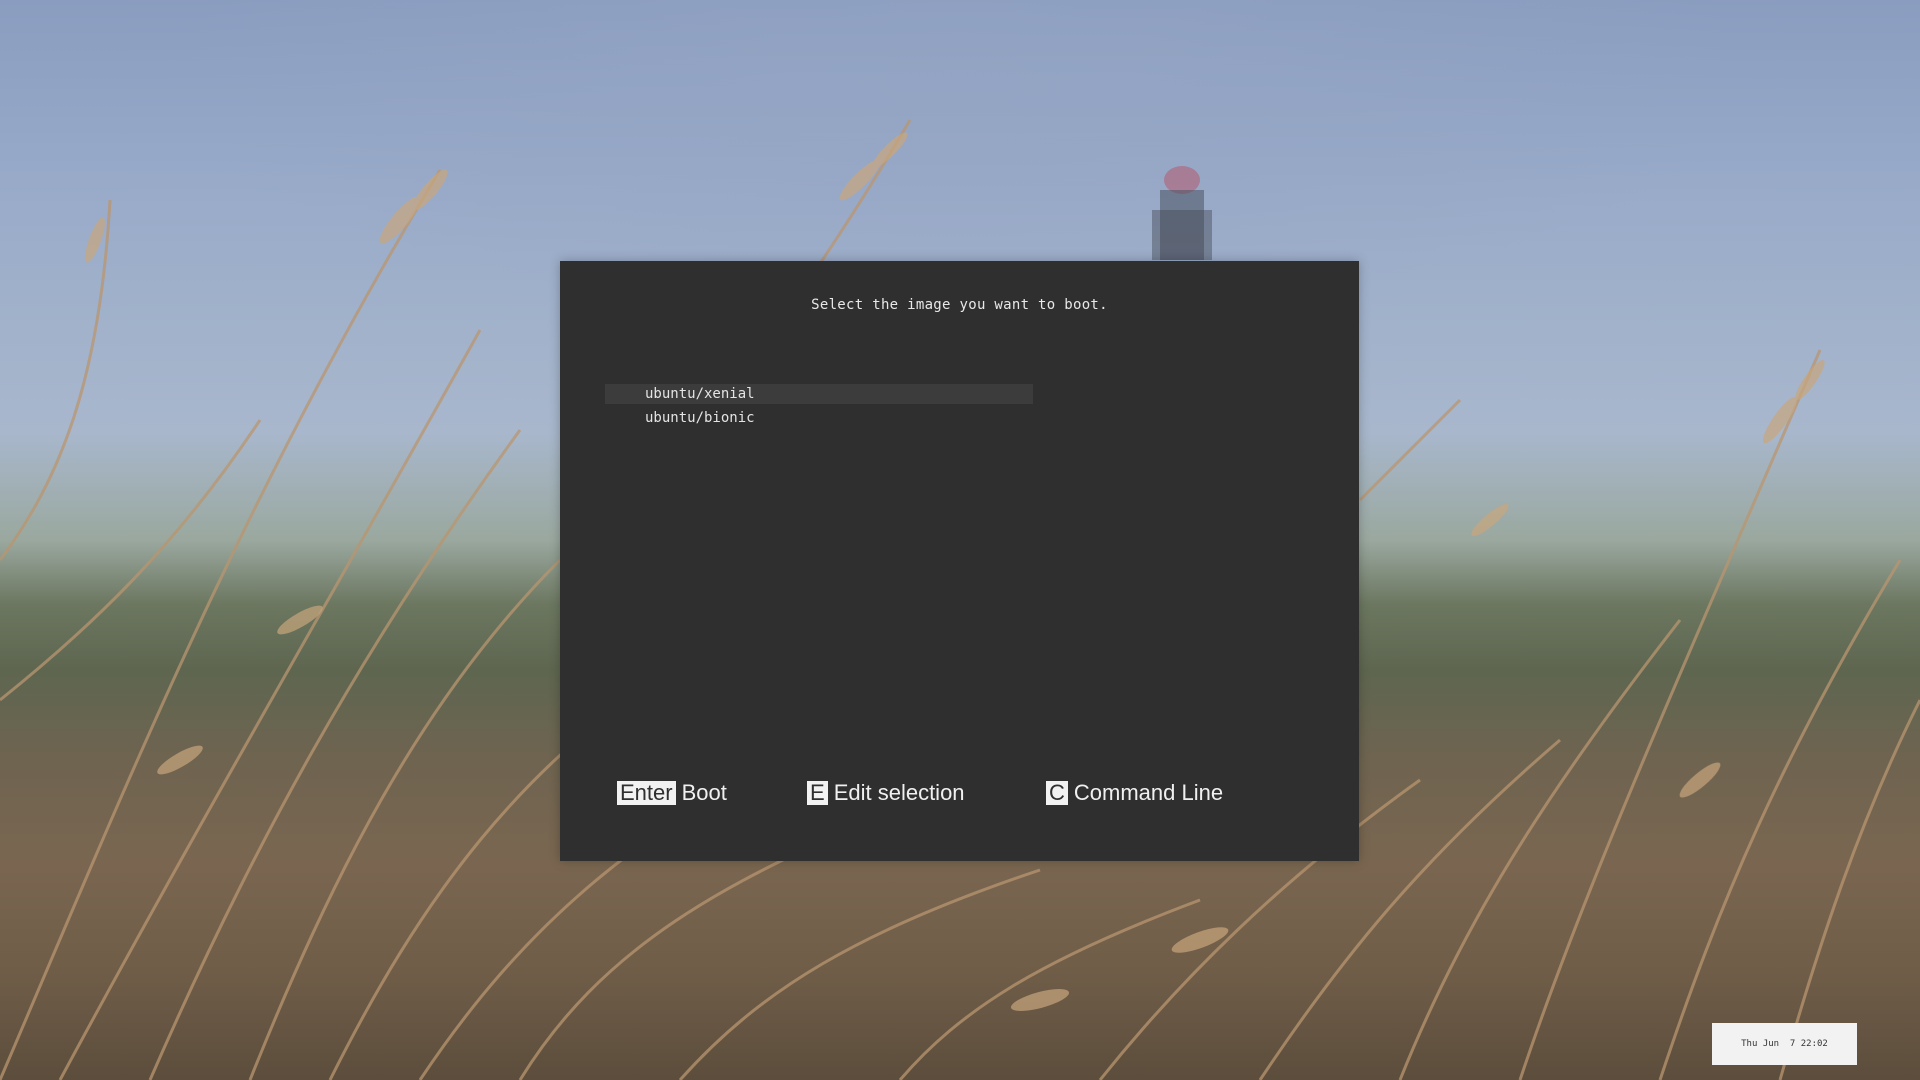  I want to click on boot-entry-list: ubuntu/xenial ubuntu/bionic, so click(819, 408).